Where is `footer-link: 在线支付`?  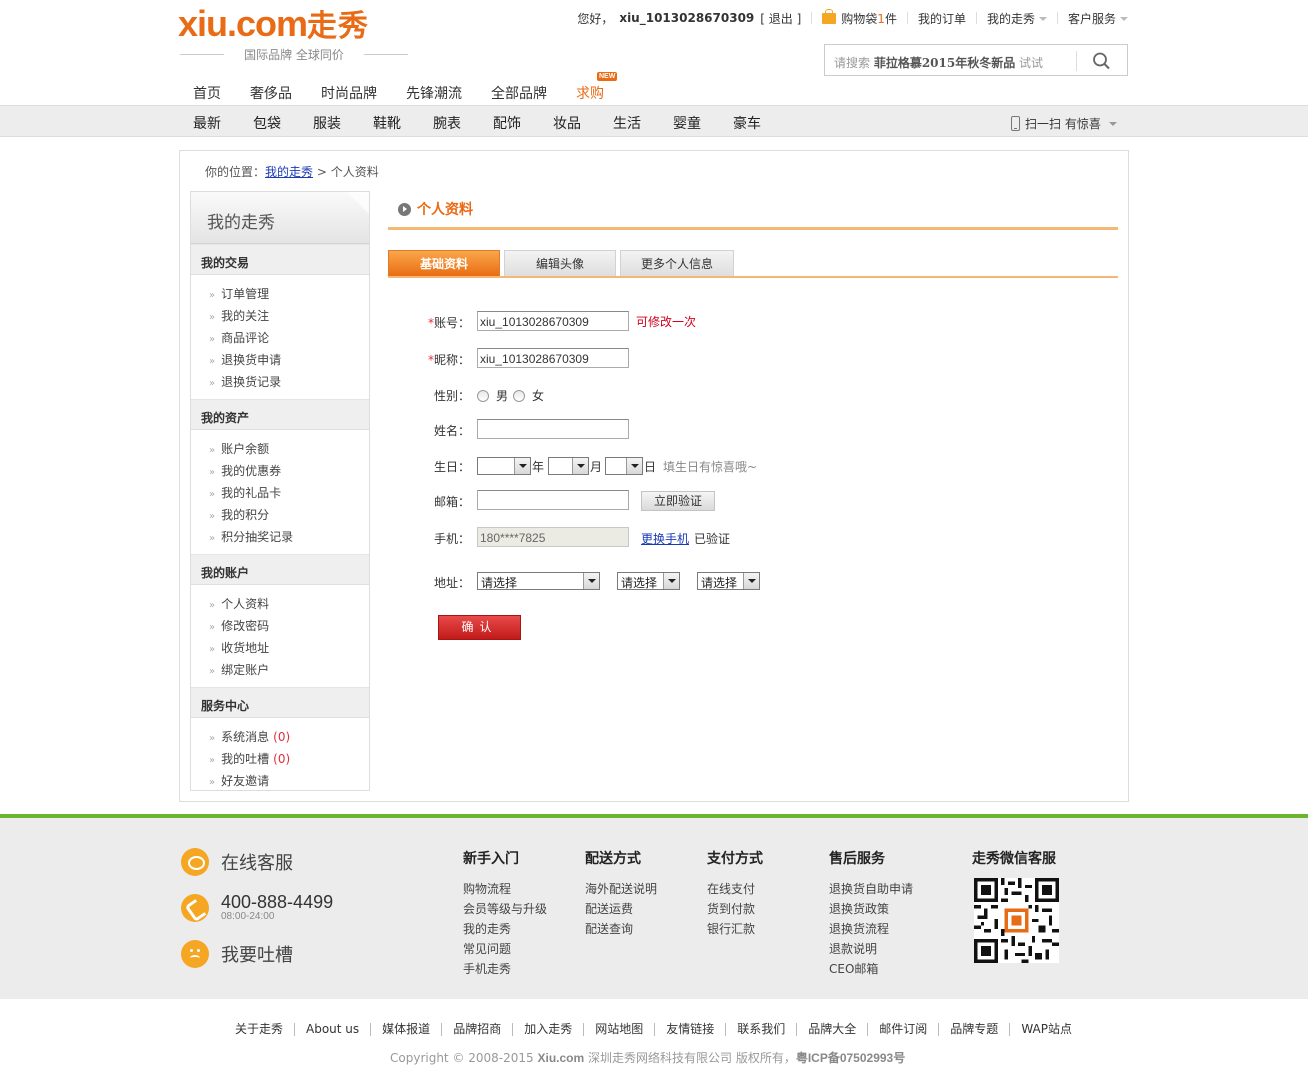 footer-link: 在线支付 is located at coordinates (735, 889).